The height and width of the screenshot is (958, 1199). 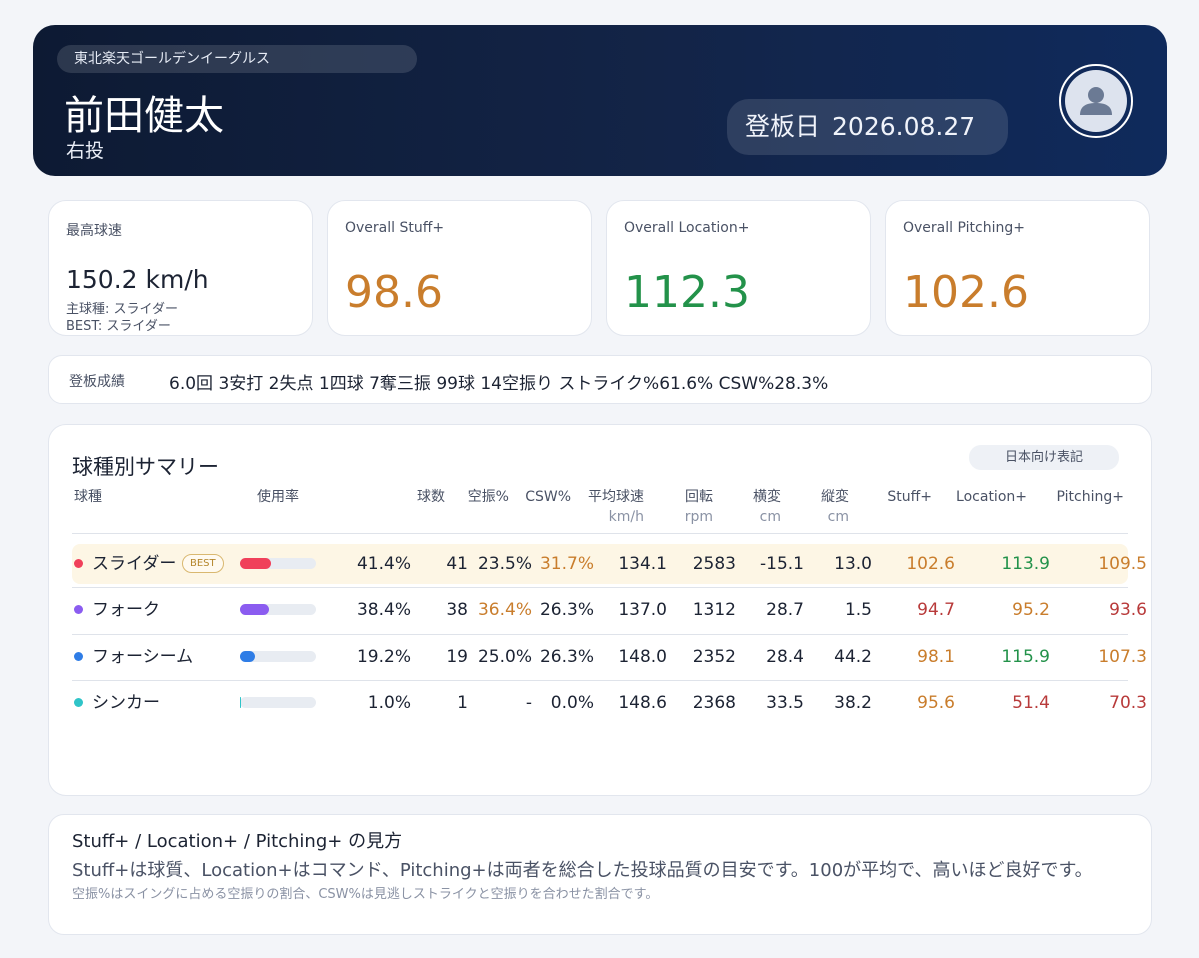 I want to click on stuff-label: Overall Stuff+, so click(x=395, y=228).